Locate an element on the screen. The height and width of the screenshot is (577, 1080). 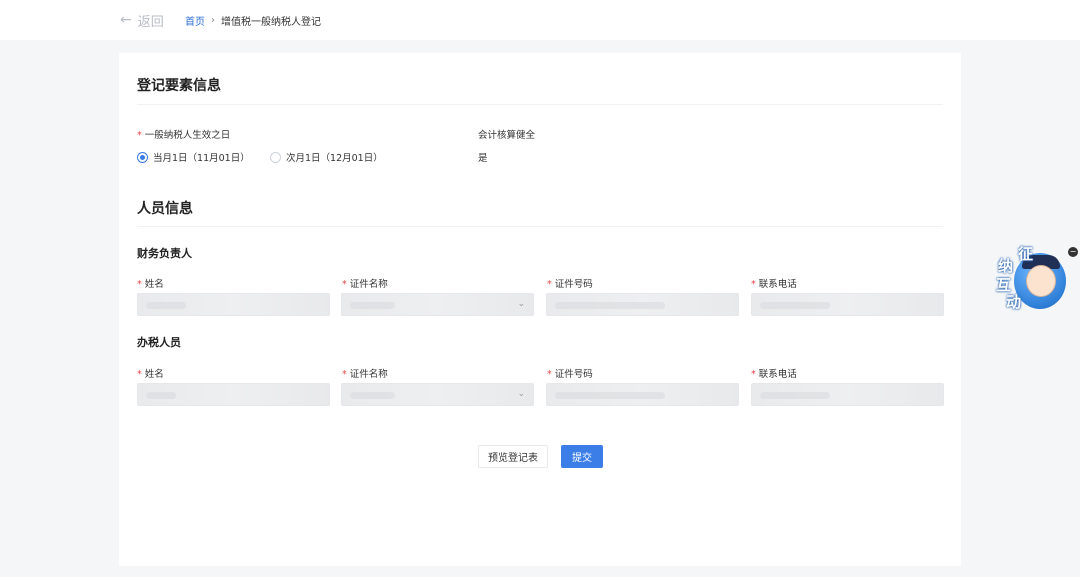
preview-form-button: 预览登记表 is located at coordinates (513, 456).